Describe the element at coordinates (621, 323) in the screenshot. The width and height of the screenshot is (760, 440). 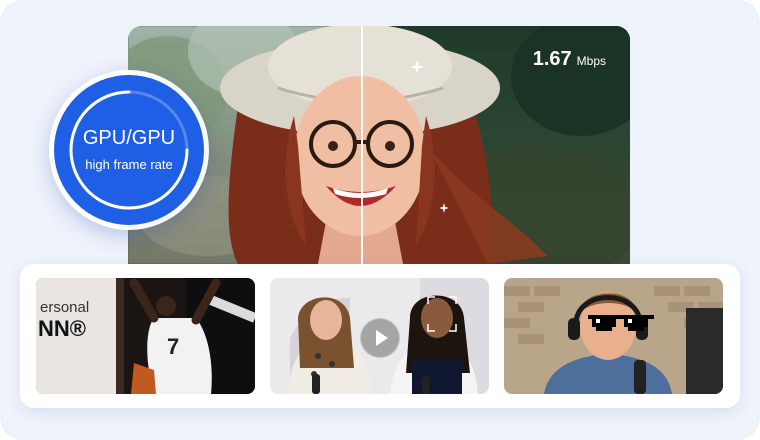
I see `pixel-sunglasses-icon` at that location.